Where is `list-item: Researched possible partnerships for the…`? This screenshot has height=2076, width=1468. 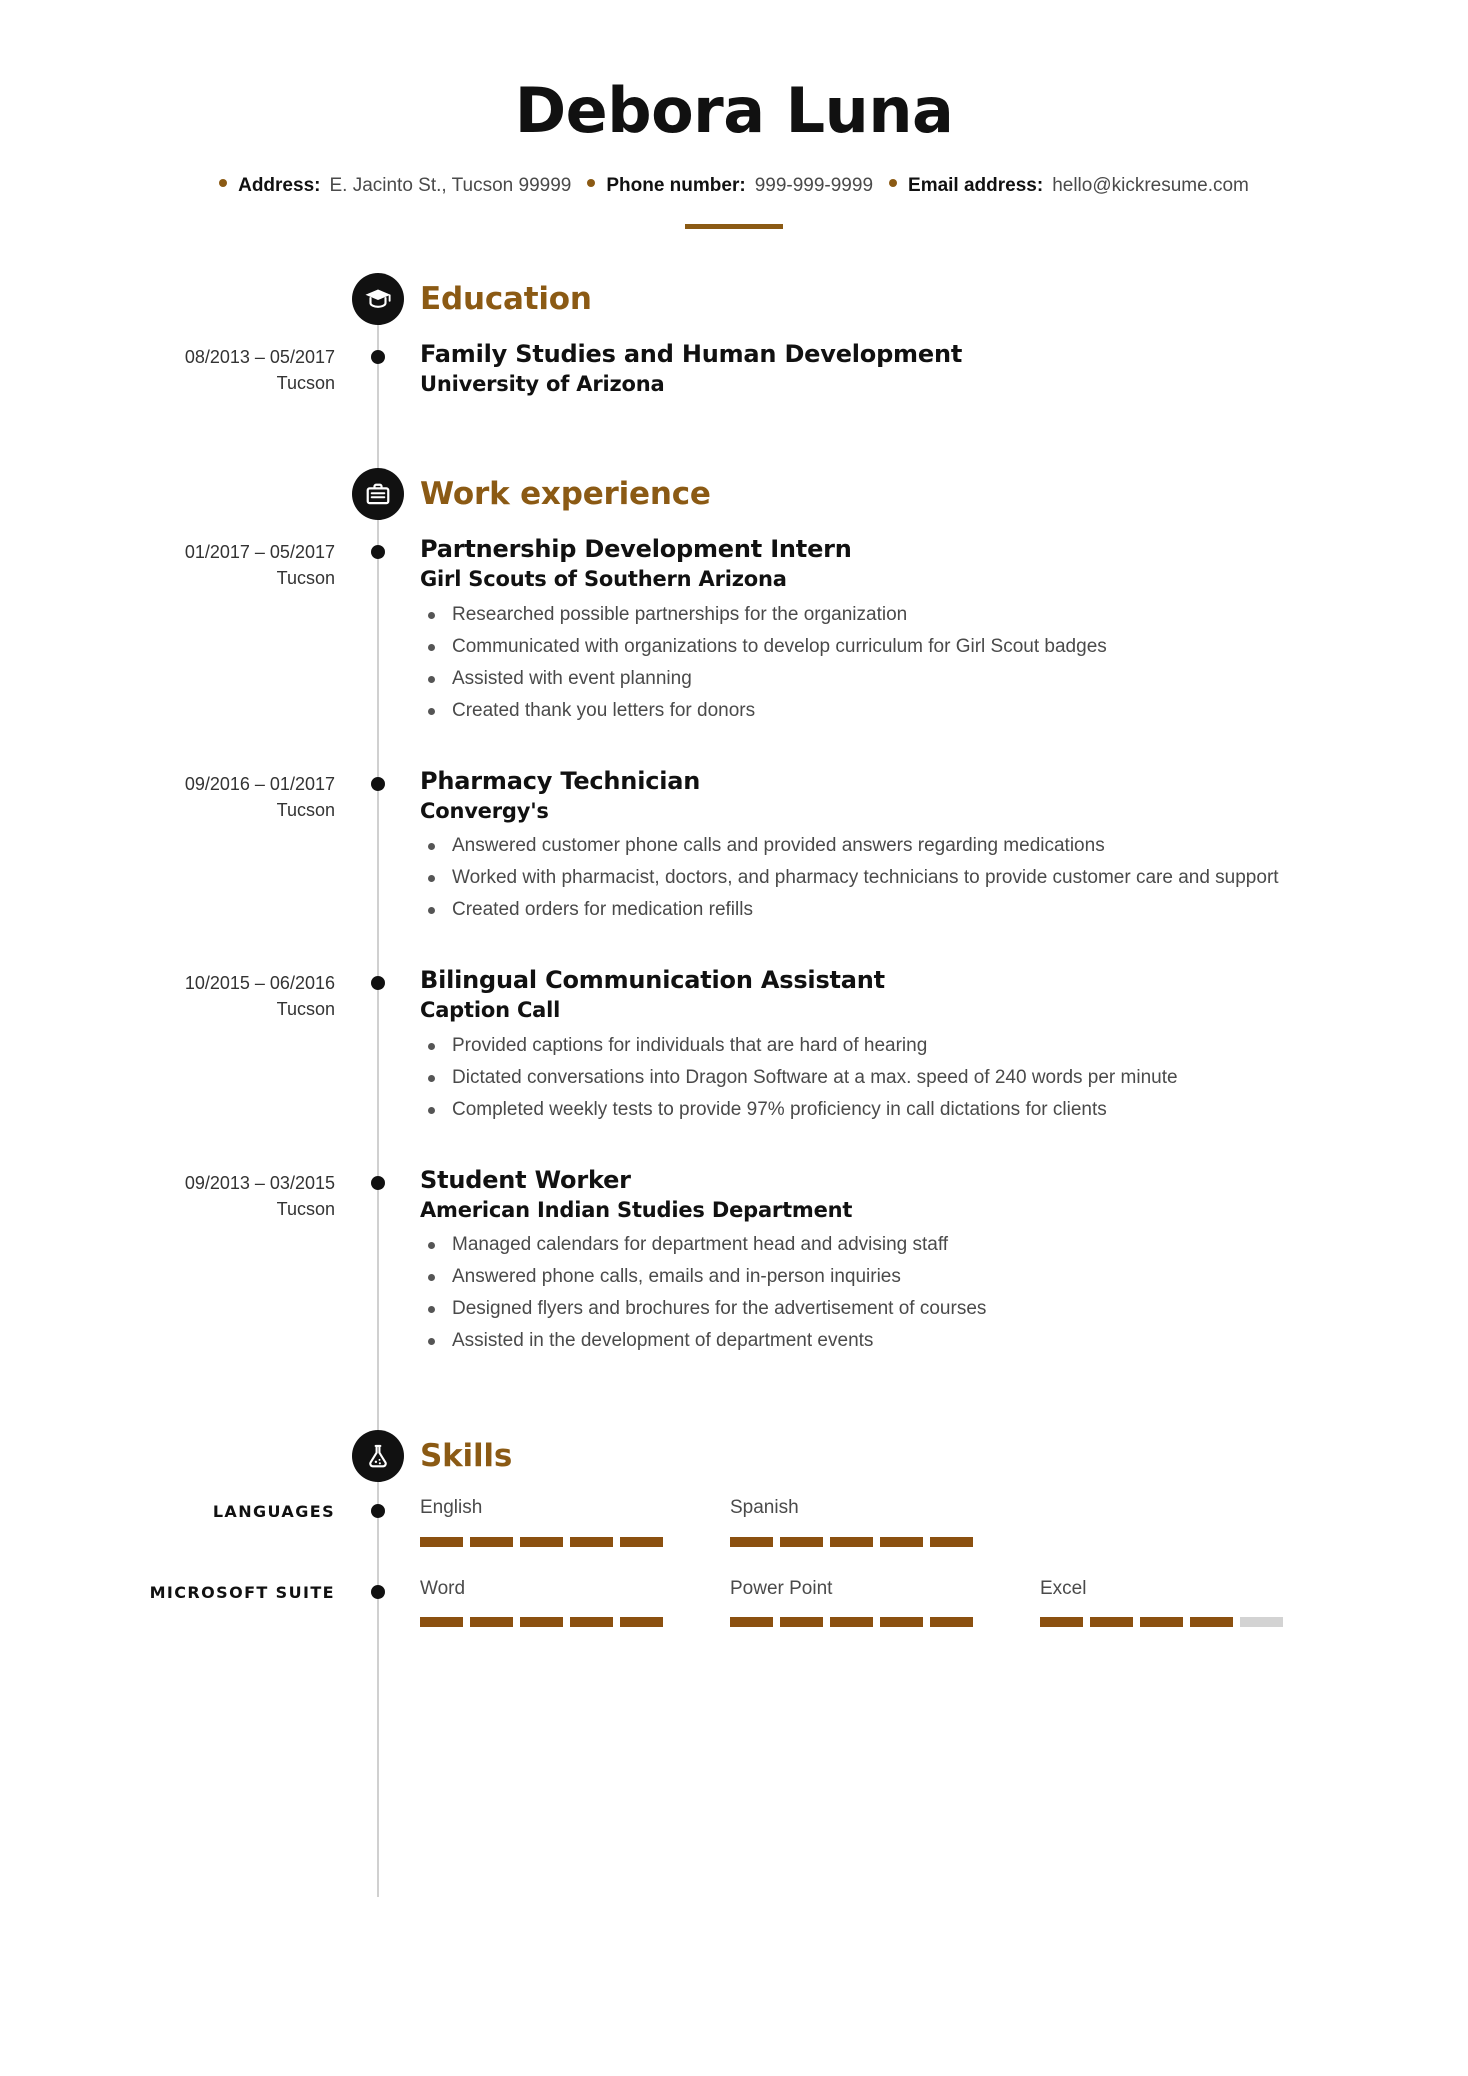 list-item: Researched possible partnerships for the… is located at coordinates (870, 615).